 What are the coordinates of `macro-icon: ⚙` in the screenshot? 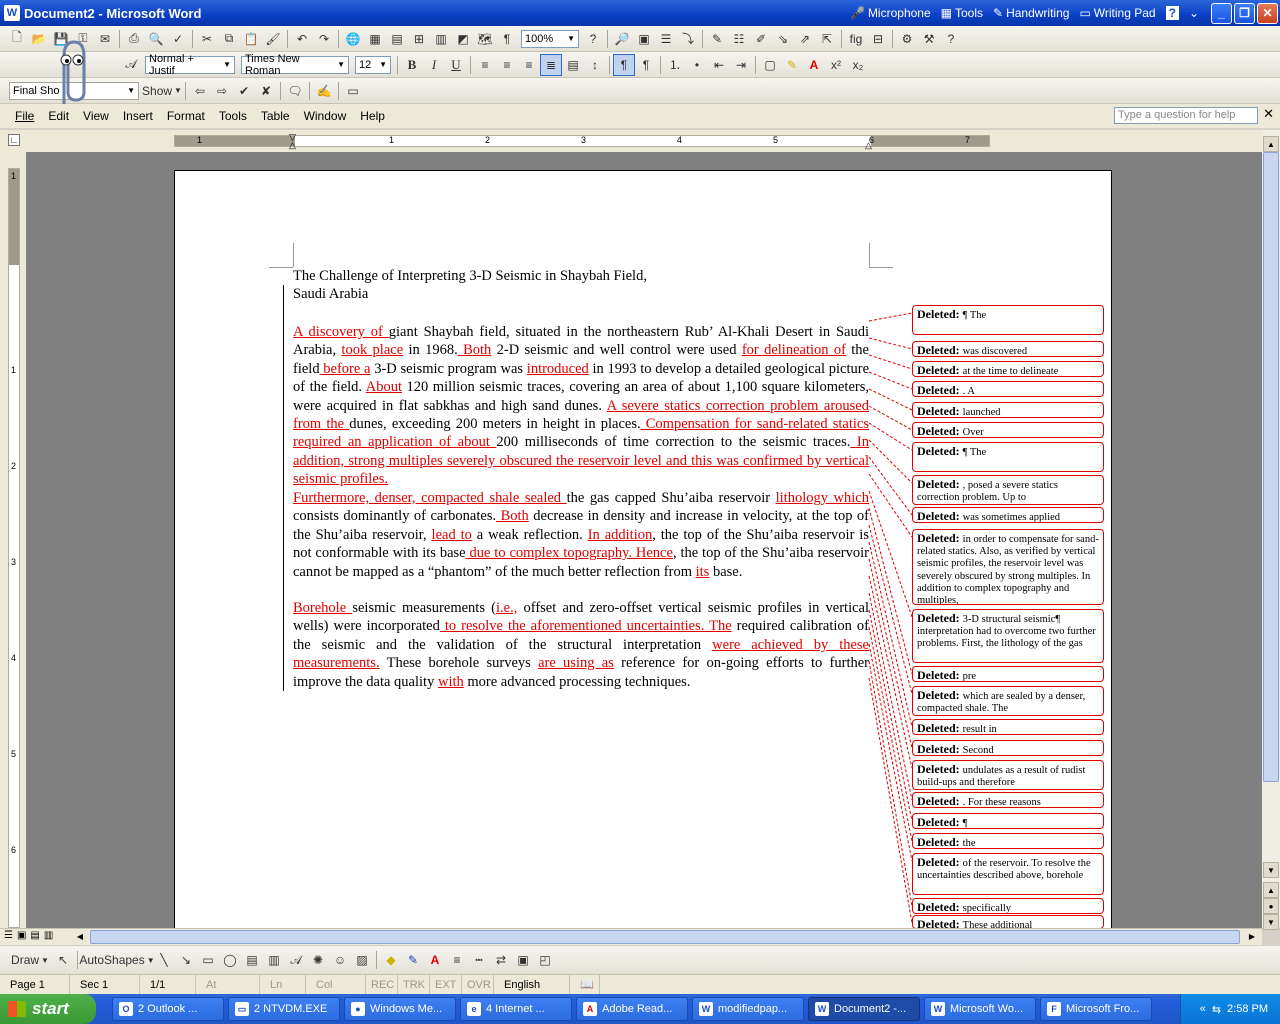 It's located at (907, 39).